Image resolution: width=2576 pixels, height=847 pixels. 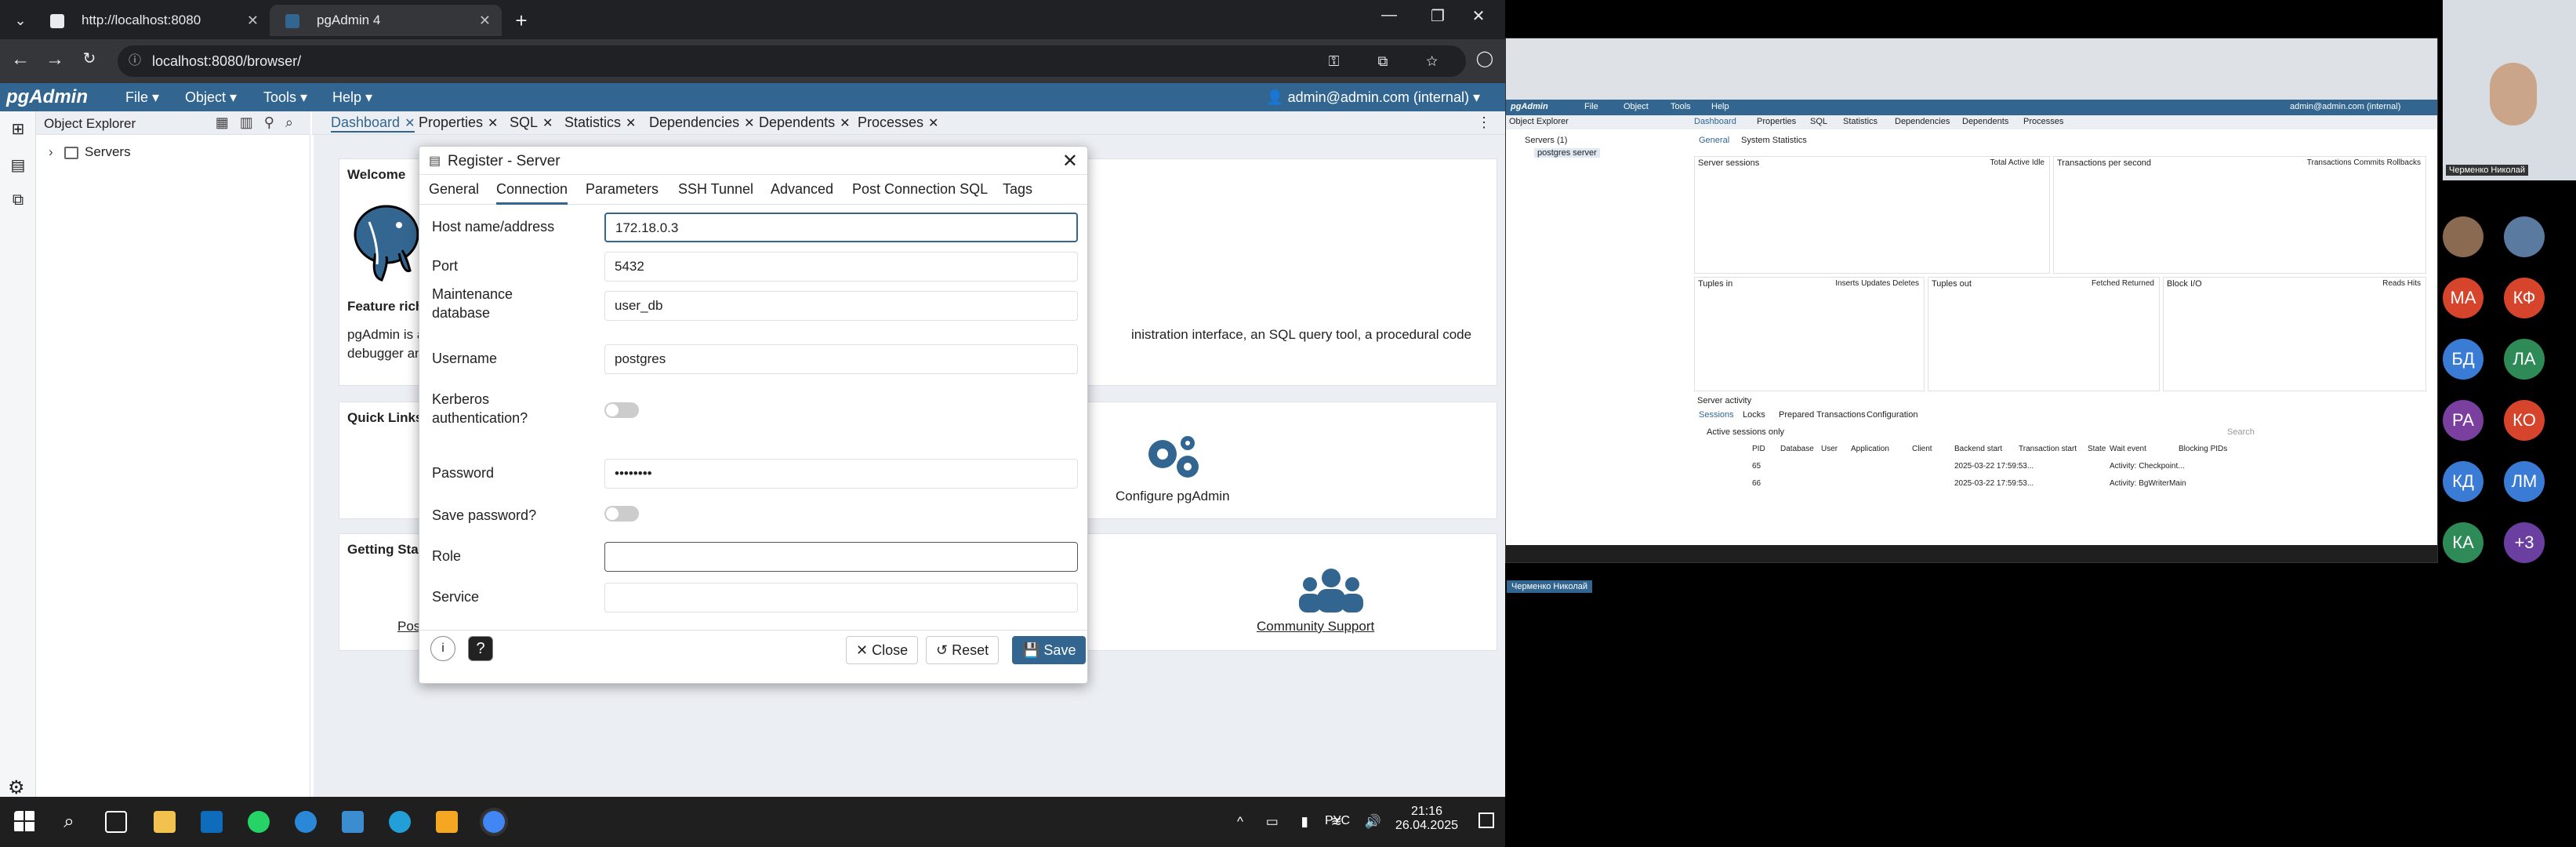 I want to click on participant-avatar: БД, so click(x=2463, y=359).